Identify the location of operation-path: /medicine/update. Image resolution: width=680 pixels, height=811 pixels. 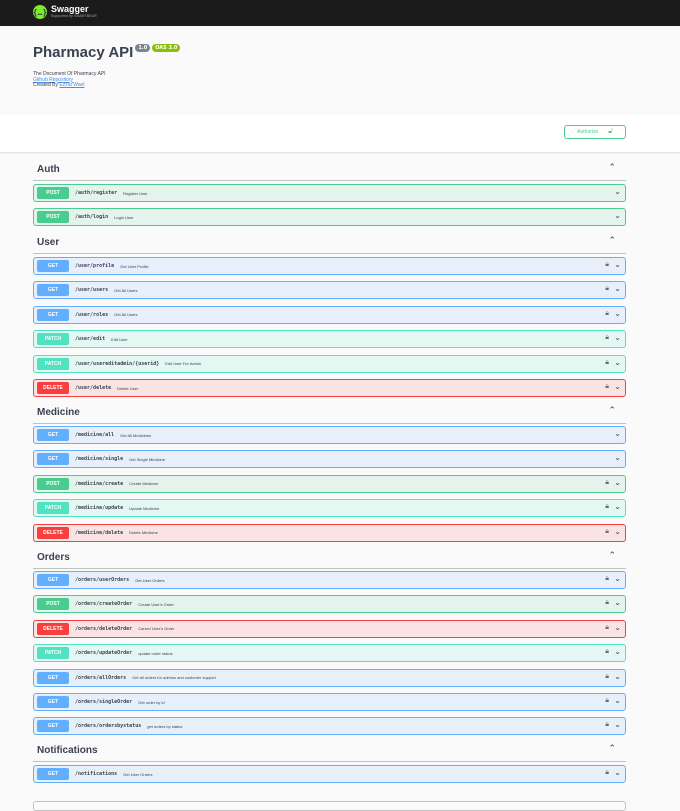
(99, 508).